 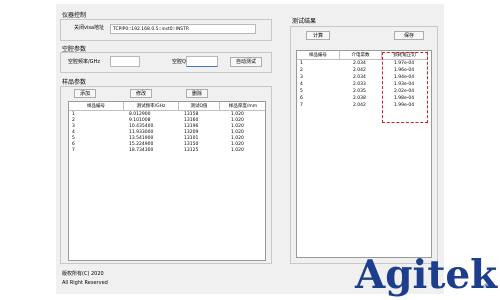 I want to click on add-sample-button: 添加, so click(x=85, y=93).